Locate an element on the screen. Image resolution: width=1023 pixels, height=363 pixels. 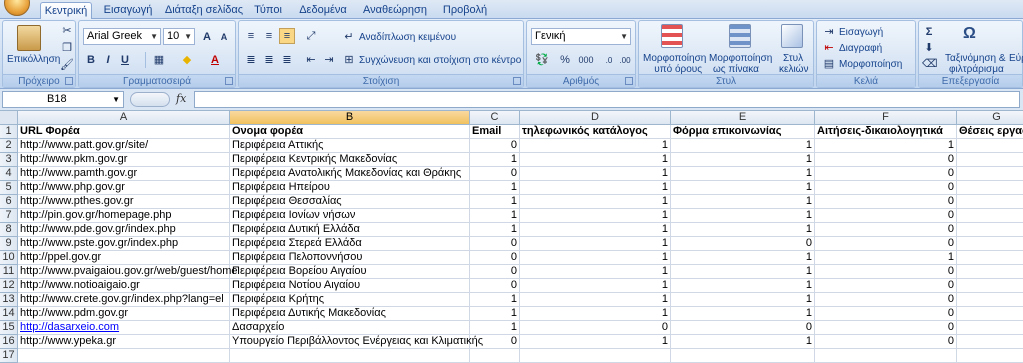
orientation-icon: ⤢ is located at coordinates (311, 36).